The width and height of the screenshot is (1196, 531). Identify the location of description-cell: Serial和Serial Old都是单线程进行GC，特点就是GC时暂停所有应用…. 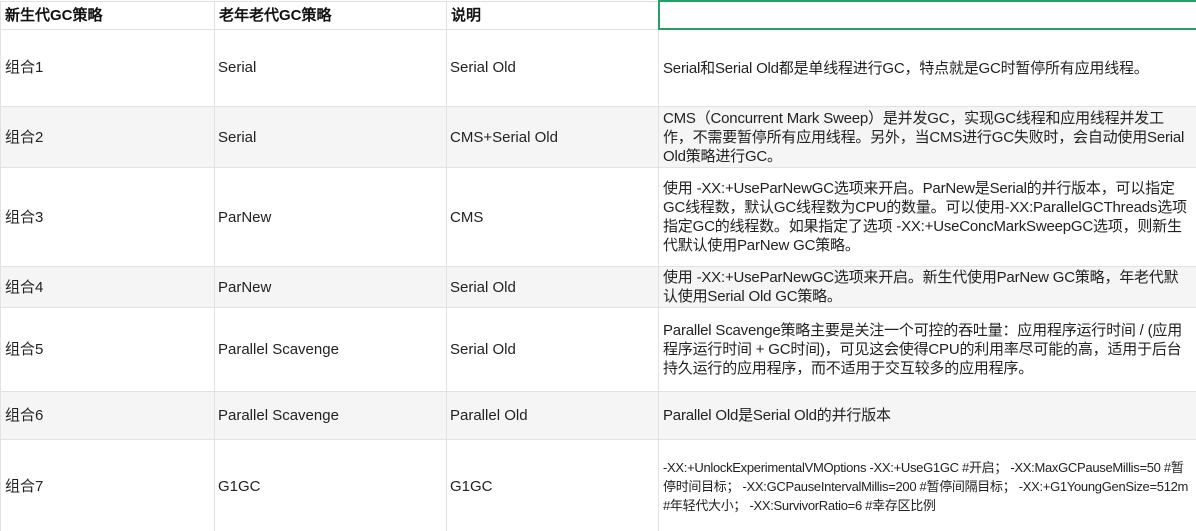
(927, 67).